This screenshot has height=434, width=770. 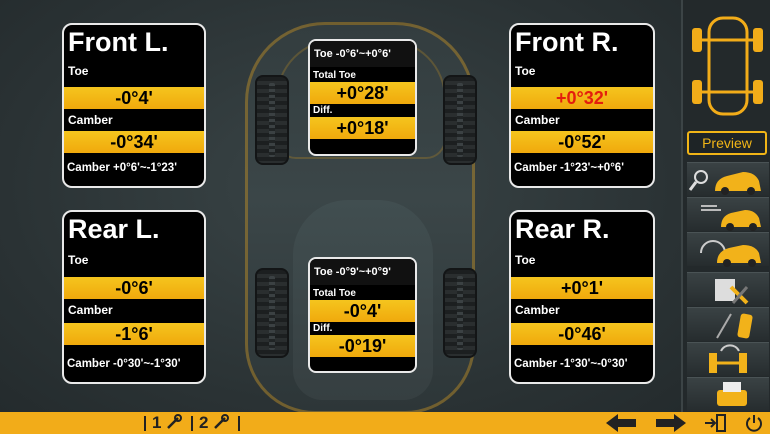 I want to click on power-icon, so click(x=754, y=423).